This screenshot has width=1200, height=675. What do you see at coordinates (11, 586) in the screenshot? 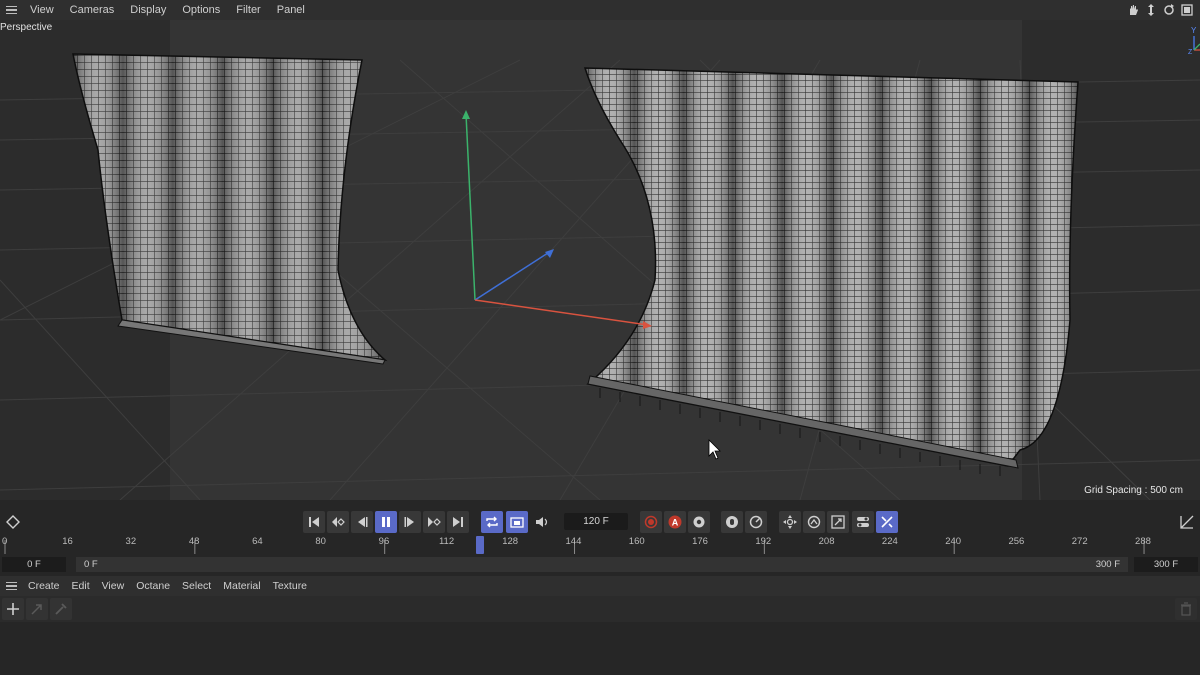
I see `material-menu-icon` at bounding box center [11, 586].